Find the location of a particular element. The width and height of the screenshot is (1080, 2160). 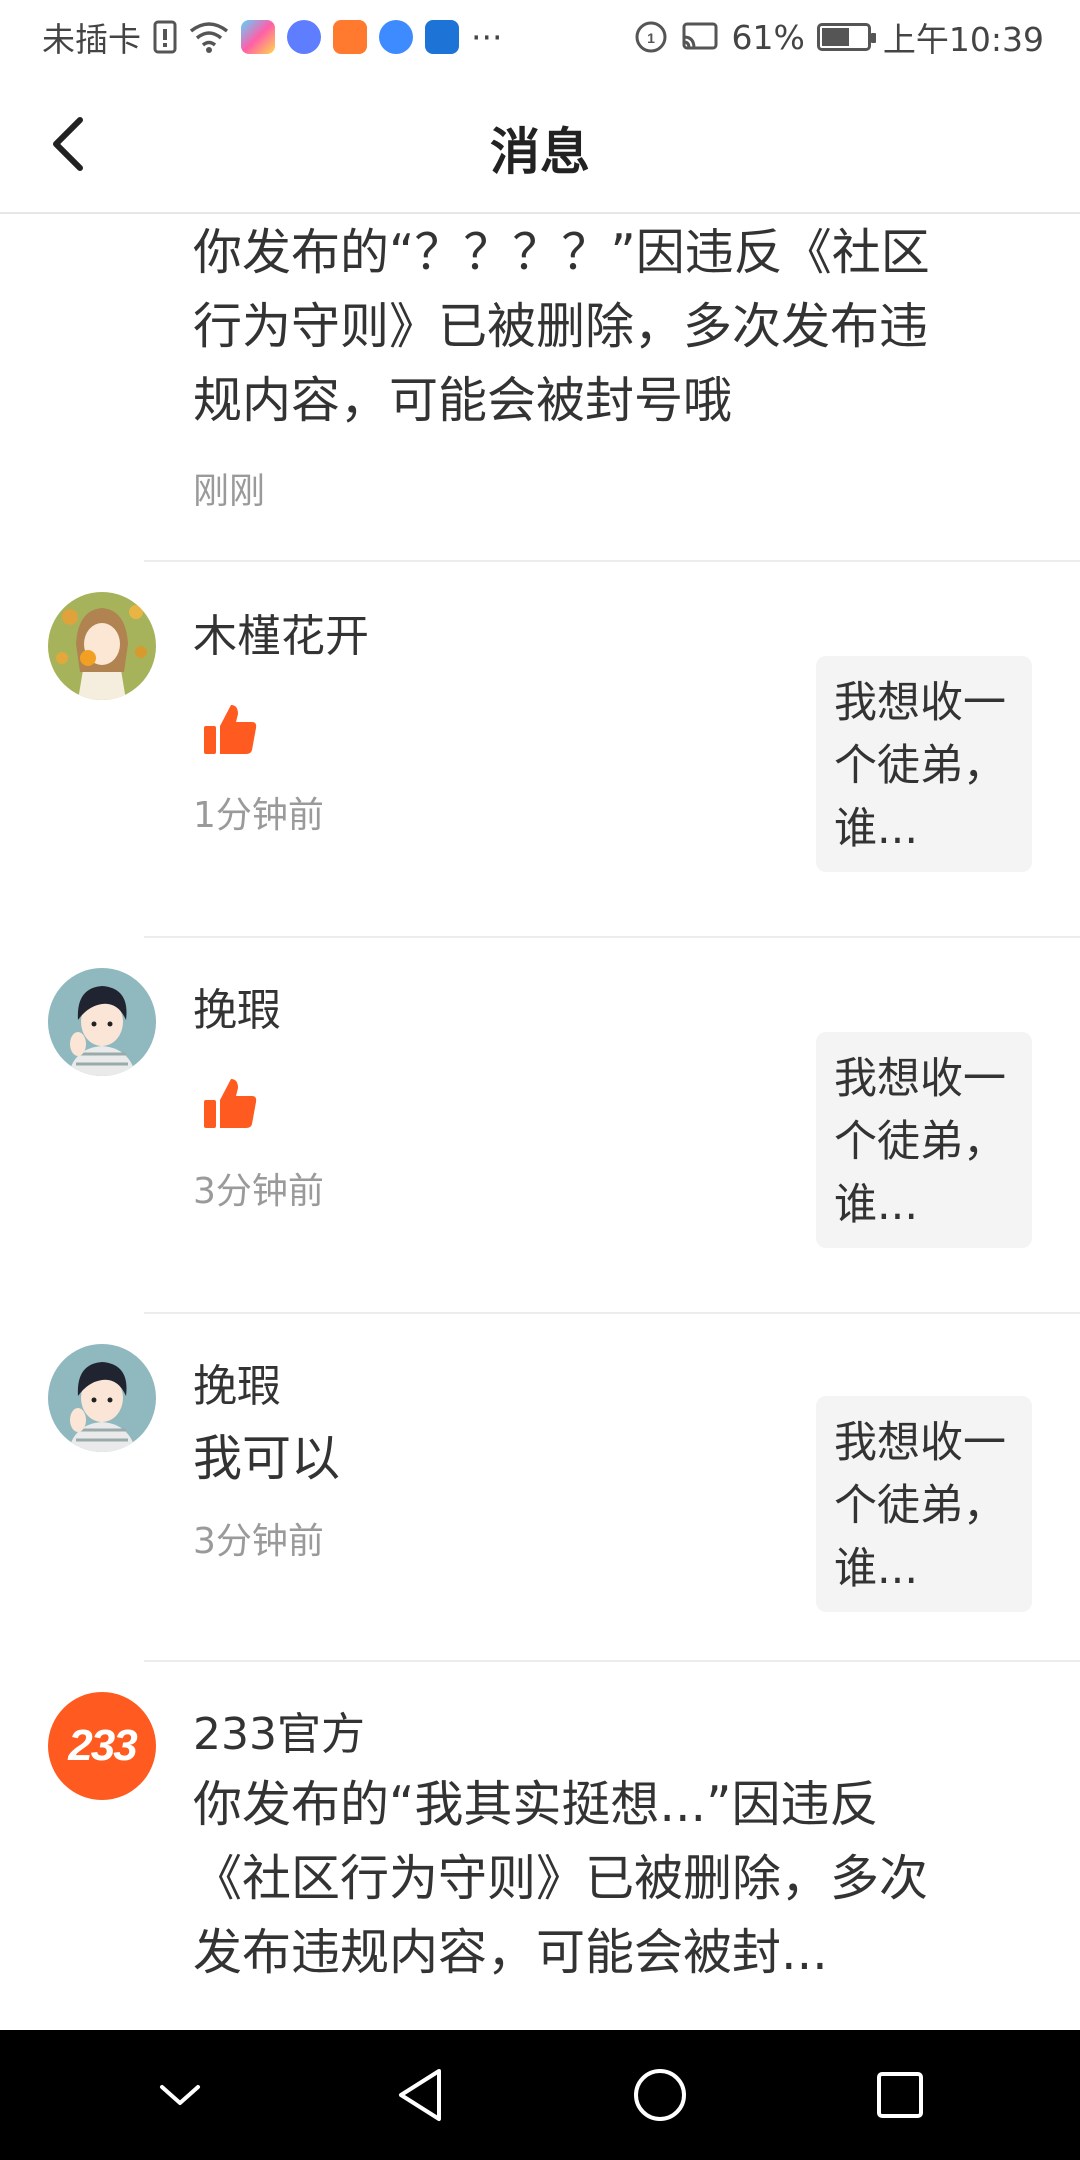

battery-level is located at coordinates (835, 37).